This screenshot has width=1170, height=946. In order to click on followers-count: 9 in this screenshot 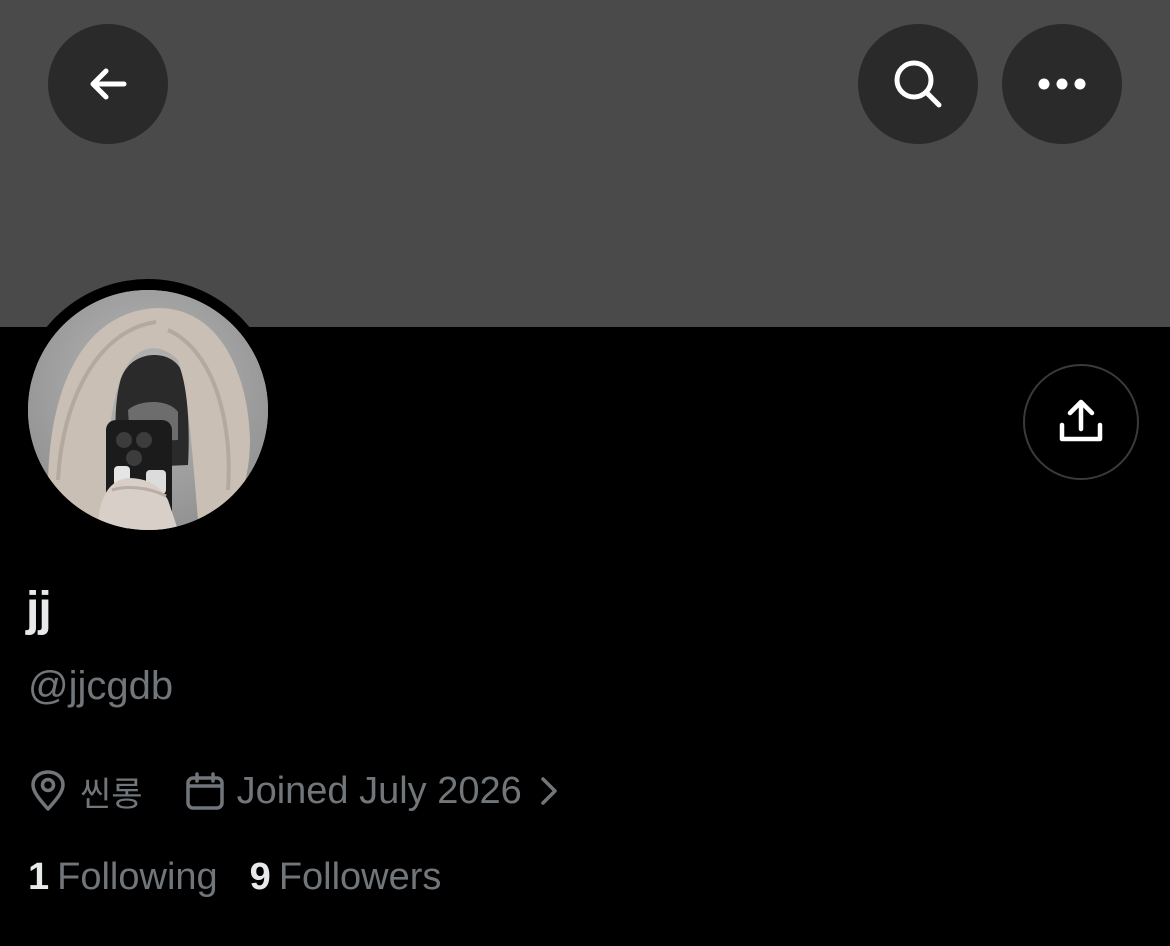, I will do `click(260, 876)`.